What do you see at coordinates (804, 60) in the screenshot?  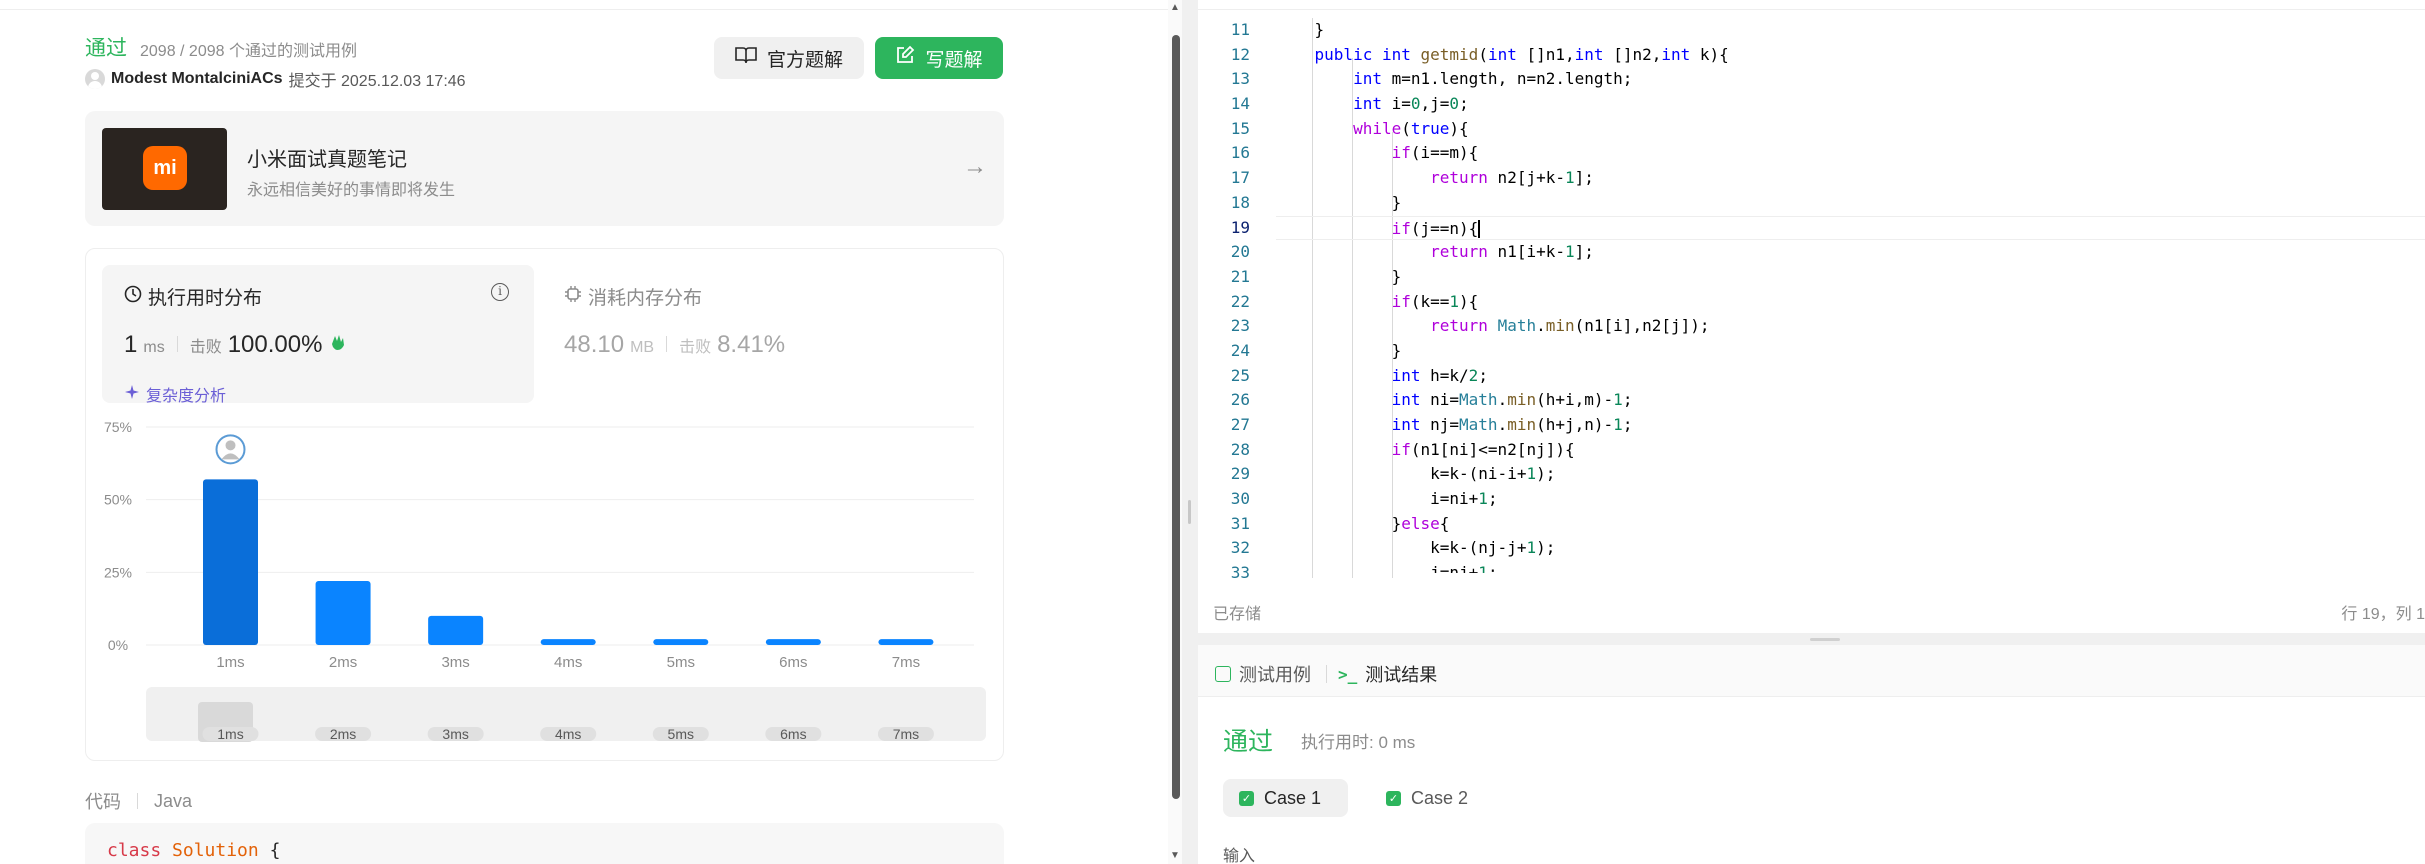 I see `official-solution-label: 官方题解` at bounding box center [804, 60].